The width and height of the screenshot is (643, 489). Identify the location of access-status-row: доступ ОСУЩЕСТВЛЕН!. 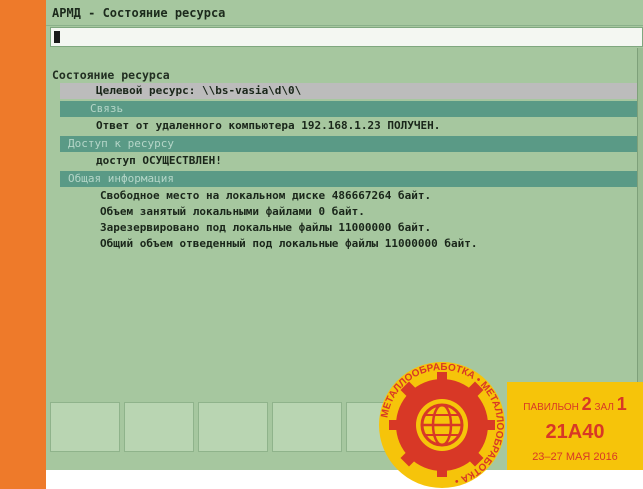
(159, 160).